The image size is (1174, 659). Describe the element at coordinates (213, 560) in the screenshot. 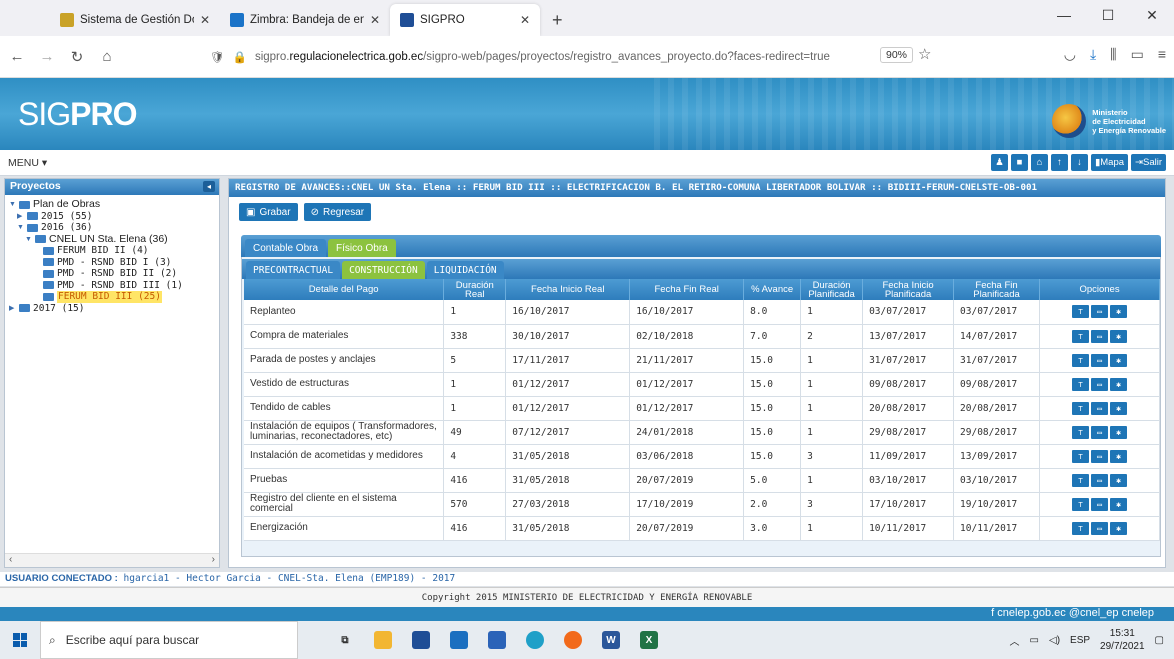

I see `scroll-right-icon: ›` at that location.